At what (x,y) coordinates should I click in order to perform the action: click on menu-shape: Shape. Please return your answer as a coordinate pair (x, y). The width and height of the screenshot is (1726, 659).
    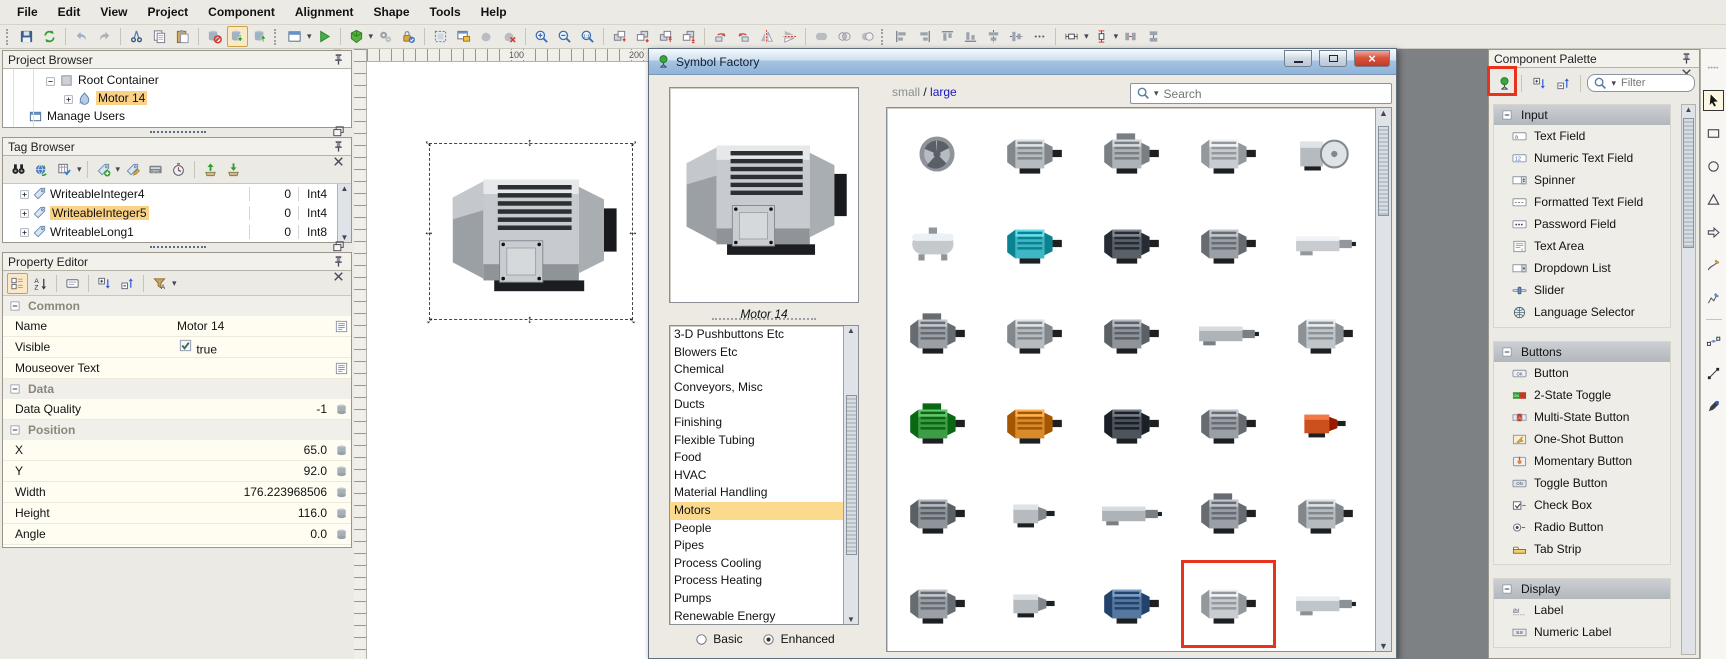
    Looking at the image, I should click on (392, 12).